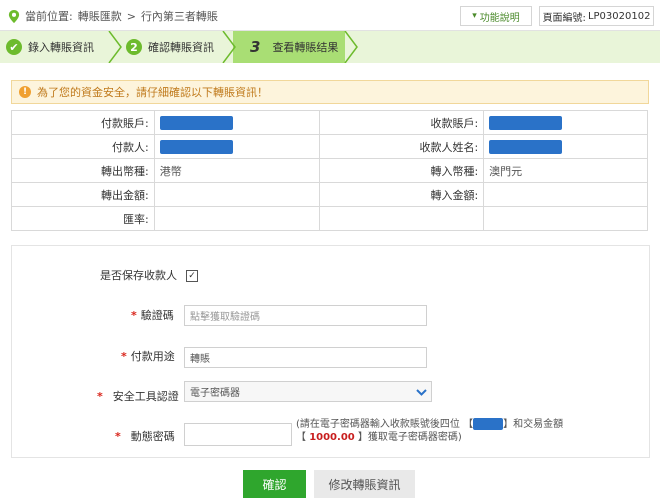  What do you see at coordinates (236, 194) in the screenshot?
I see `out-amount-value` at bounding box center [236, 194].